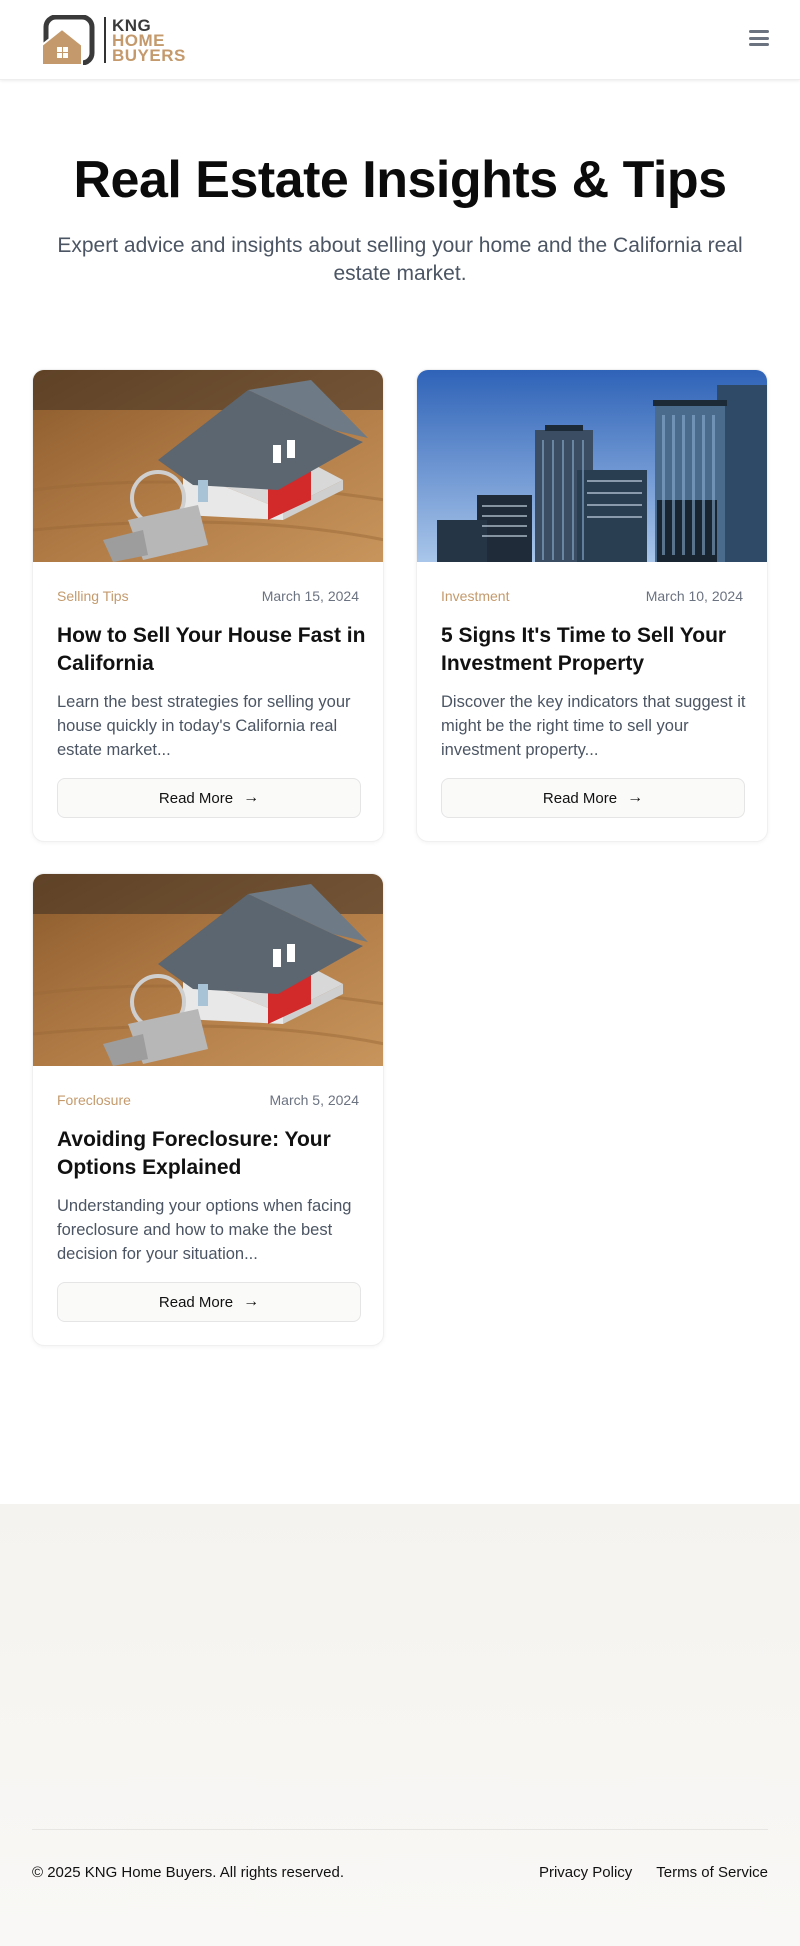  Describe the element at coordinates (314, 1100) in the screenshot. I see `post-date: March 5, 2024` at that location.